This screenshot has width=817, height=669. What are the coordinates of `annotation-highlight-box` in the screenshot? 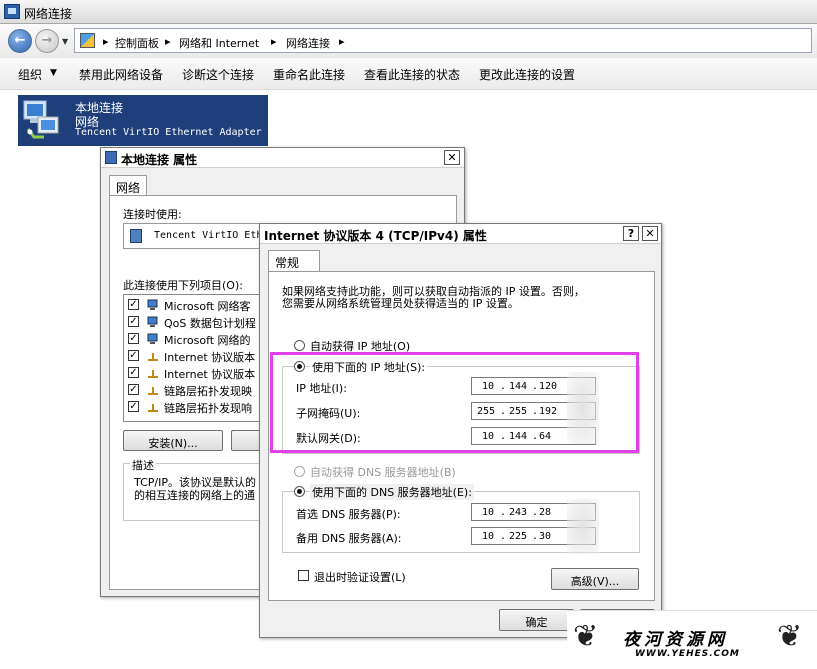 It's located at (454, 402).